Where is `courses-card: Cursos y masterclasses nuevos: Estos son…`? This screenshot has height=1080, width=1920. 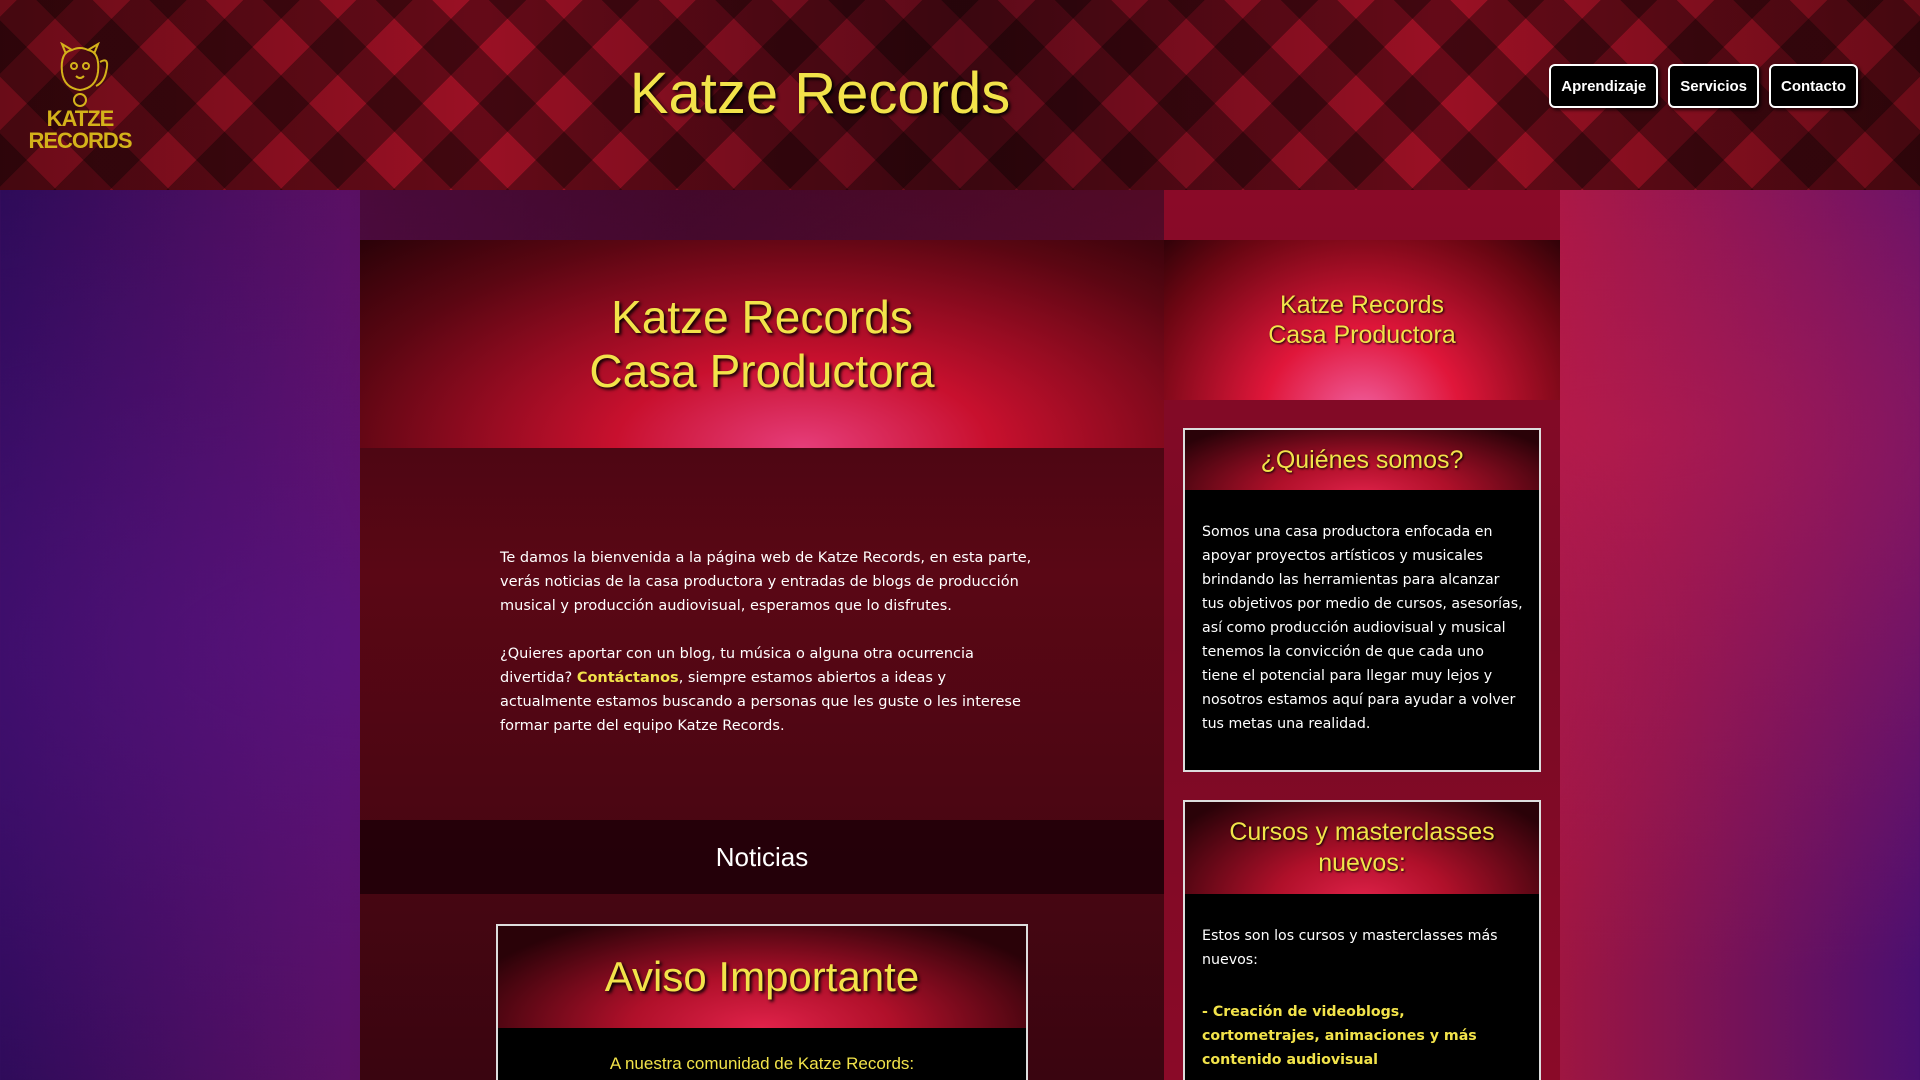
courses-card: Cursos y masterclasses nuevos: Estos son… is located at coordinates (1362, 940).